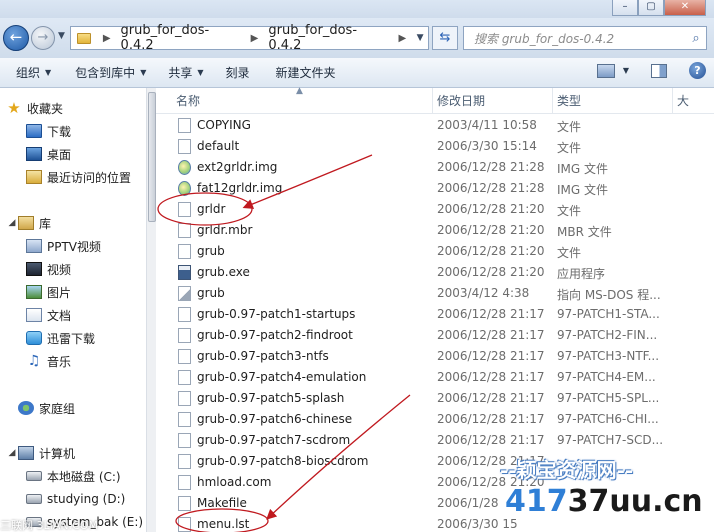  What do you see at coordinates (613, 101) in the screenshot?
I see `column-type: 类型` at bounding box center [613, 101].